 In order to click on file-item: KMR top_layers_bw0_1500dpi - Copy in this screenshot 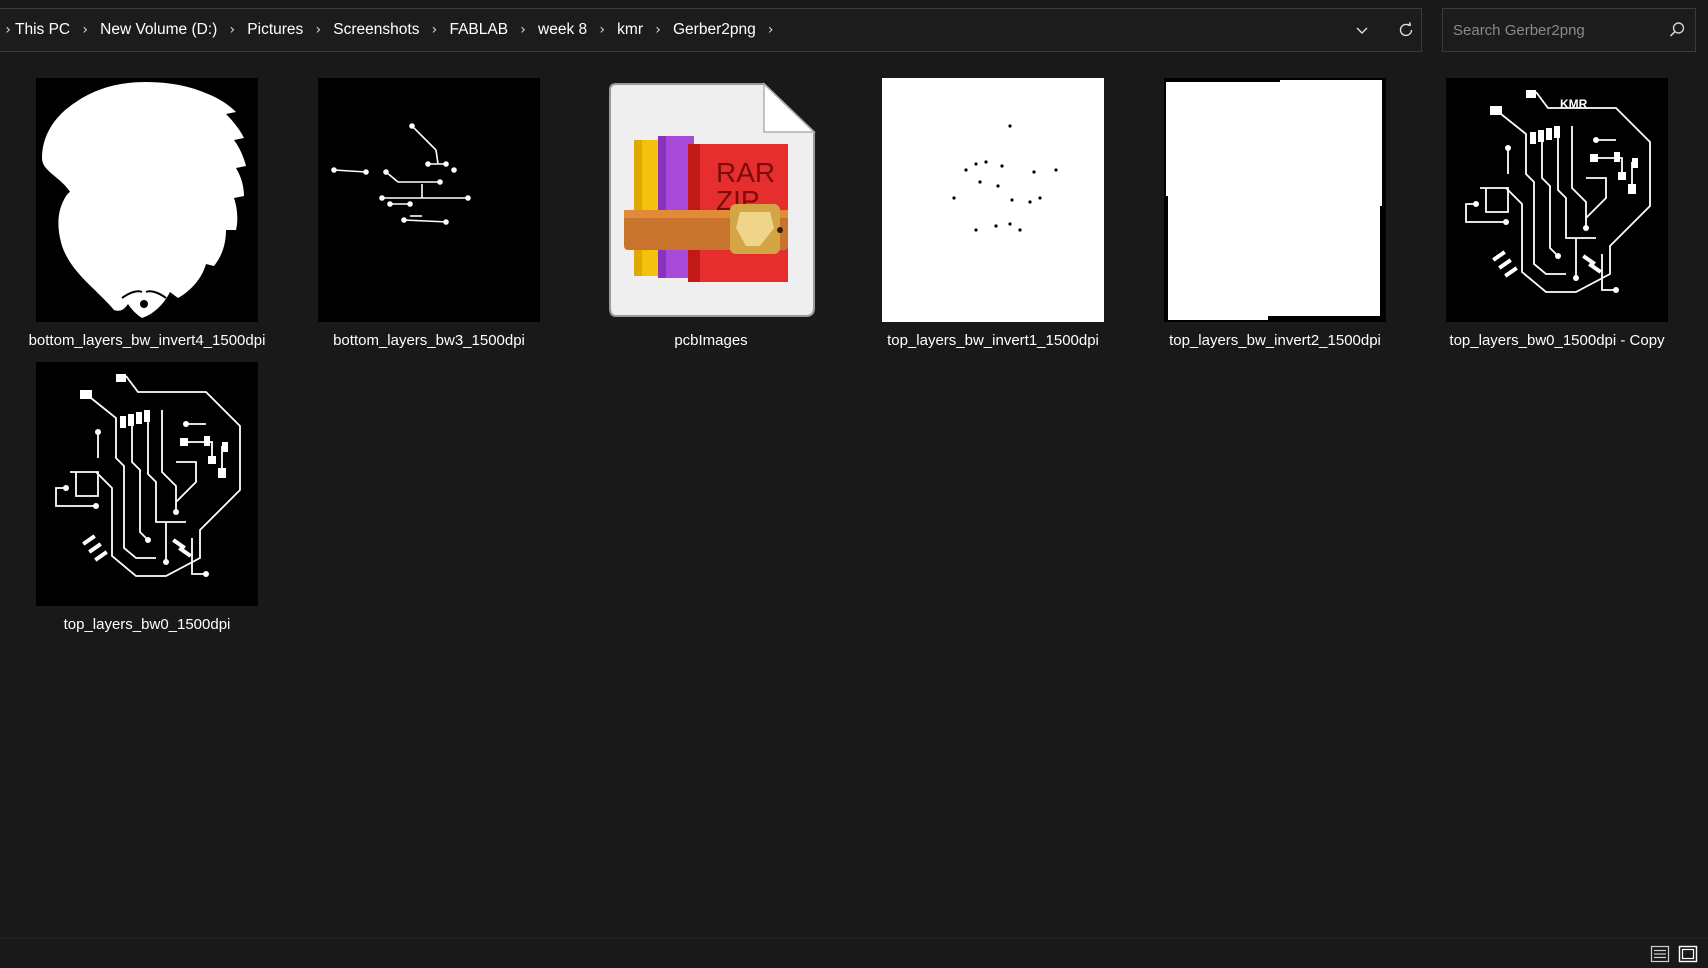, I will do `click(1557, 205)`.